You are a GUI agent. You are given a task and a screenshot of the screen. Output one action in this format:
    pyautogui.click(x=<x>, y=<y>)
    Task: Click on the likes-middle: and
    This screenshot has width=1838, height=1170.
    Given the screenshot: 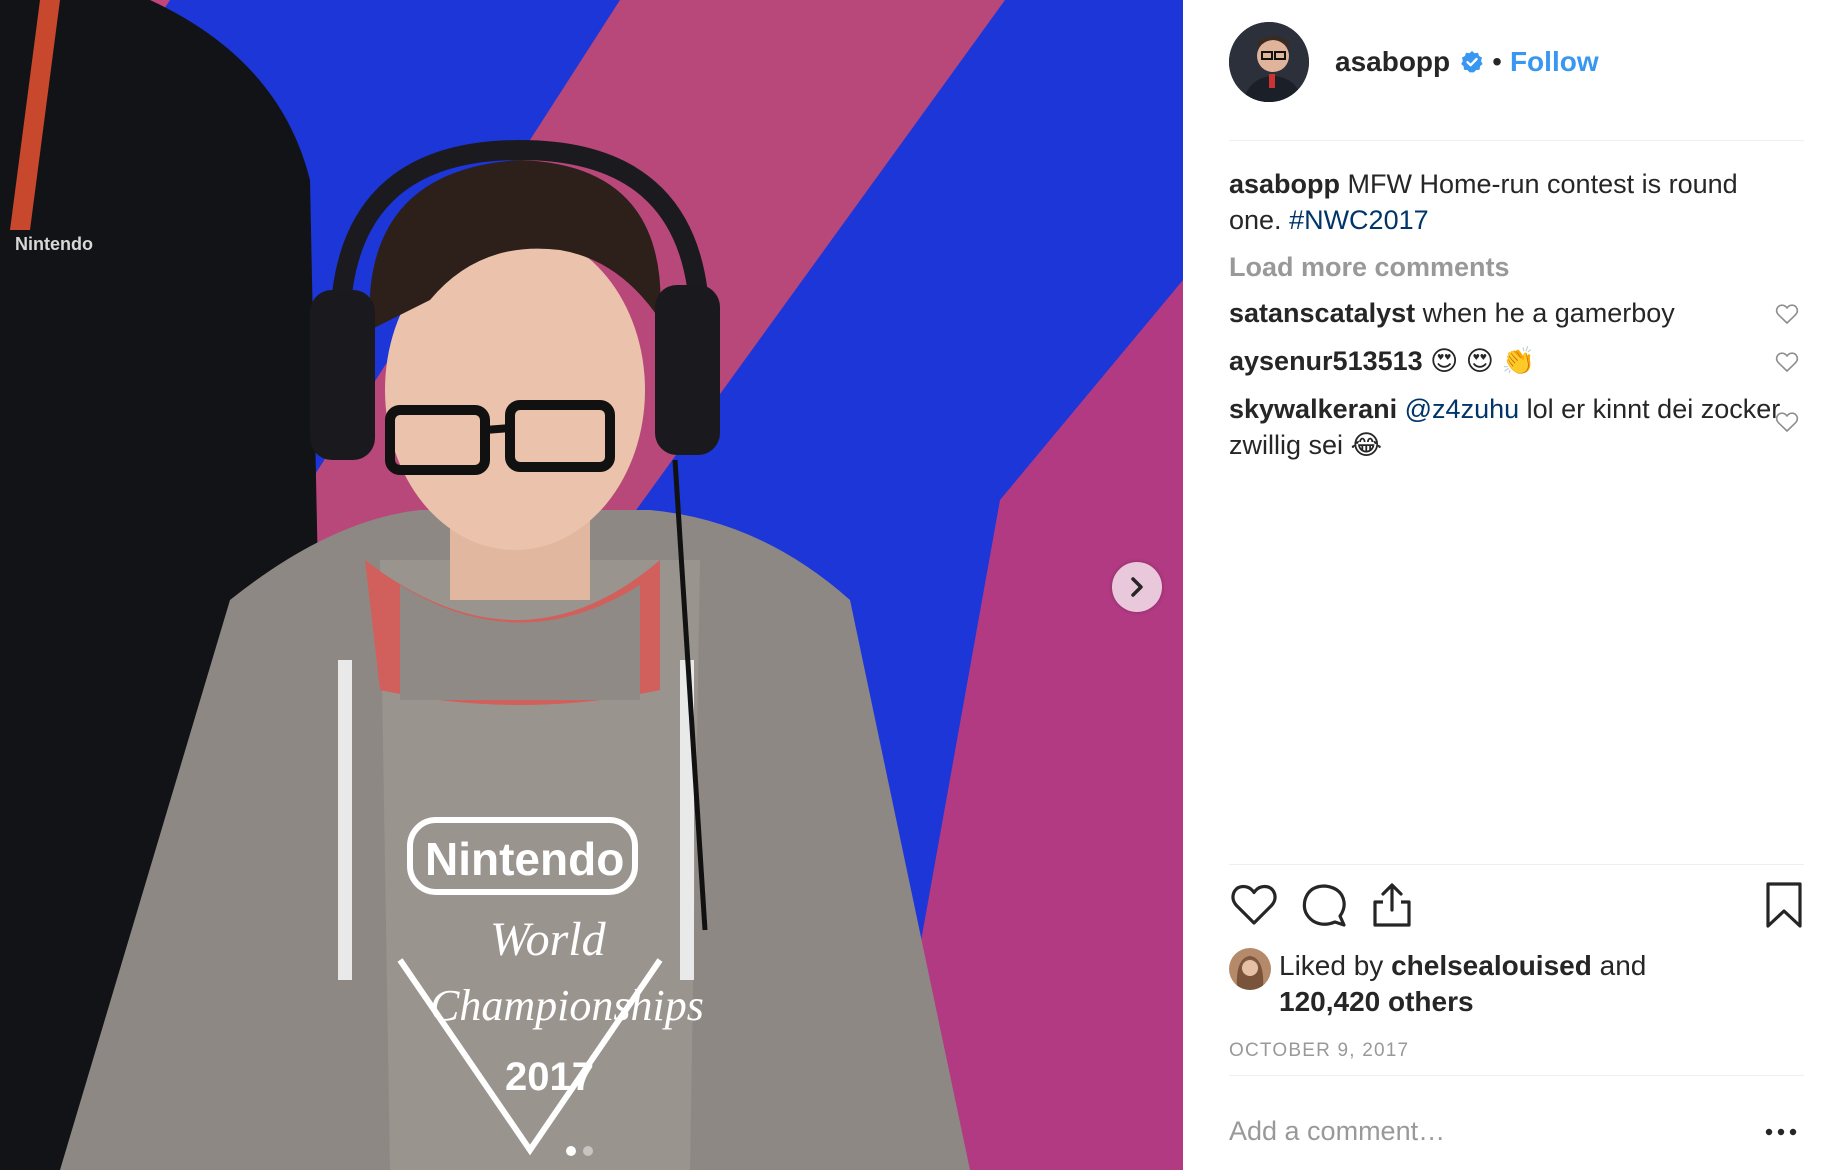 What is the action you would take?
    pyautogui.click(x=1619, y=965)
    